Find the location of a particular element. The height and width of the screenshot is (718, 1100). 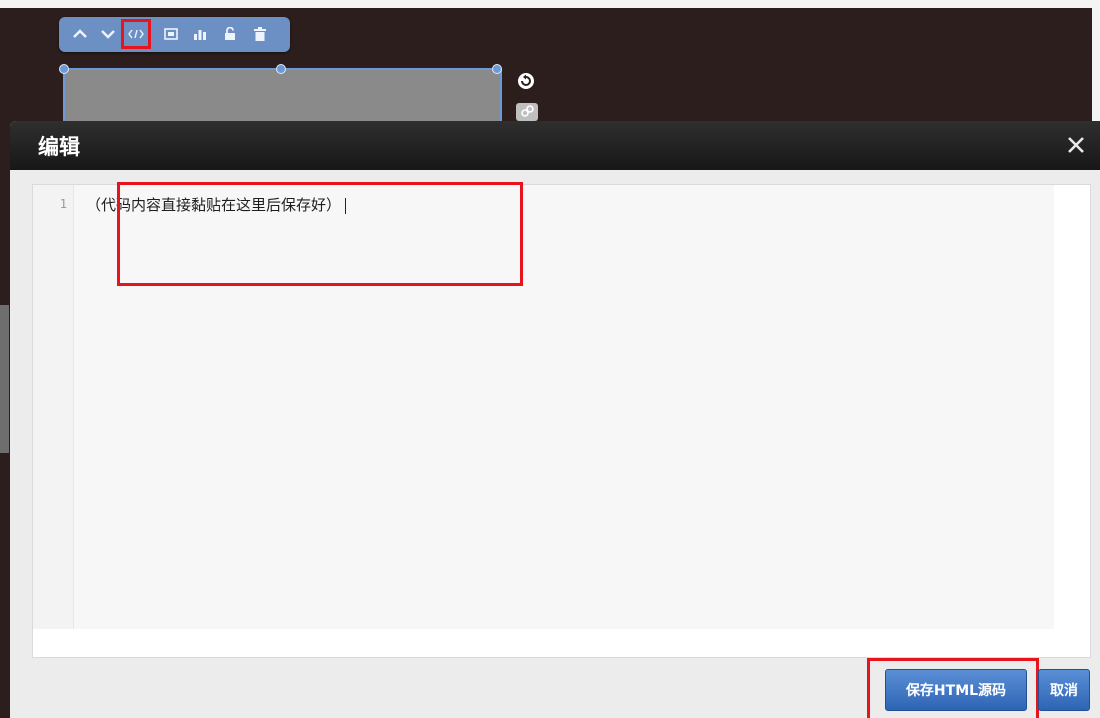

move-up-icon is located at coordinates (80, 34).